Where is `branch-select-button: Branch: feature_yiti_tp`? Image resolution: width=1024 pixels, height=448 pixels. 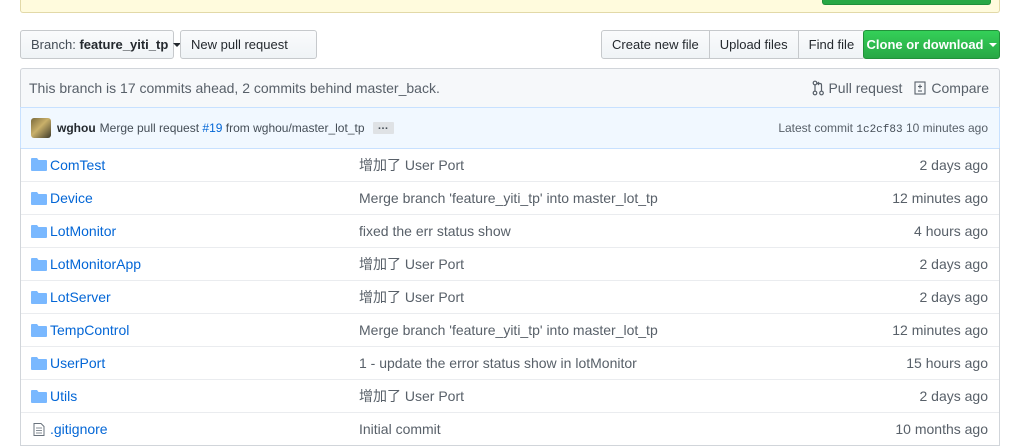 branch-select-button: Branch: feature_yiti_tp is located at coordinates (101, 44).